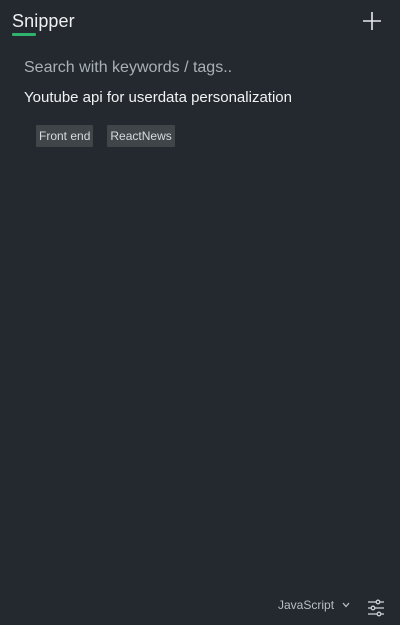 Image resolution: width=400 pixels, height=625 pixels. Describe the element at coordinates (200, 68) in the screenshot. I see `search-input` at that location.